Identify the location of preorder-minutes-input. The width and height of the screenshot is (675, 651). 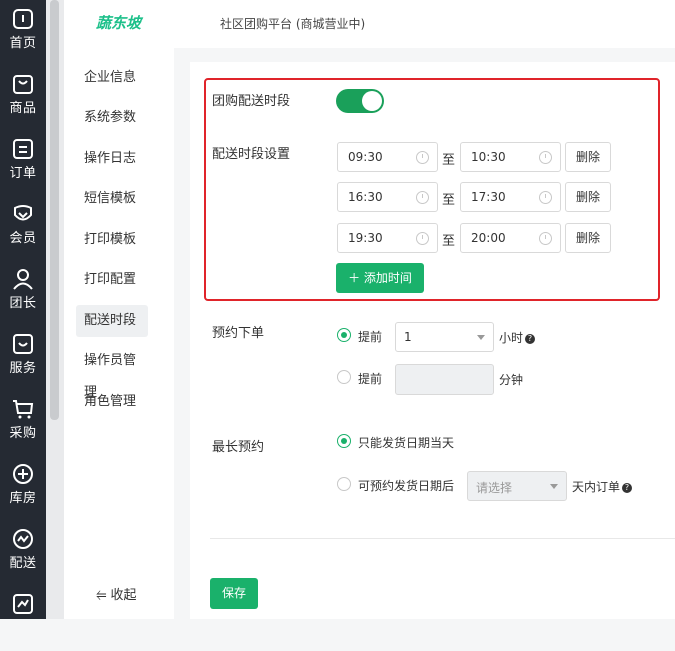
(444, 379).